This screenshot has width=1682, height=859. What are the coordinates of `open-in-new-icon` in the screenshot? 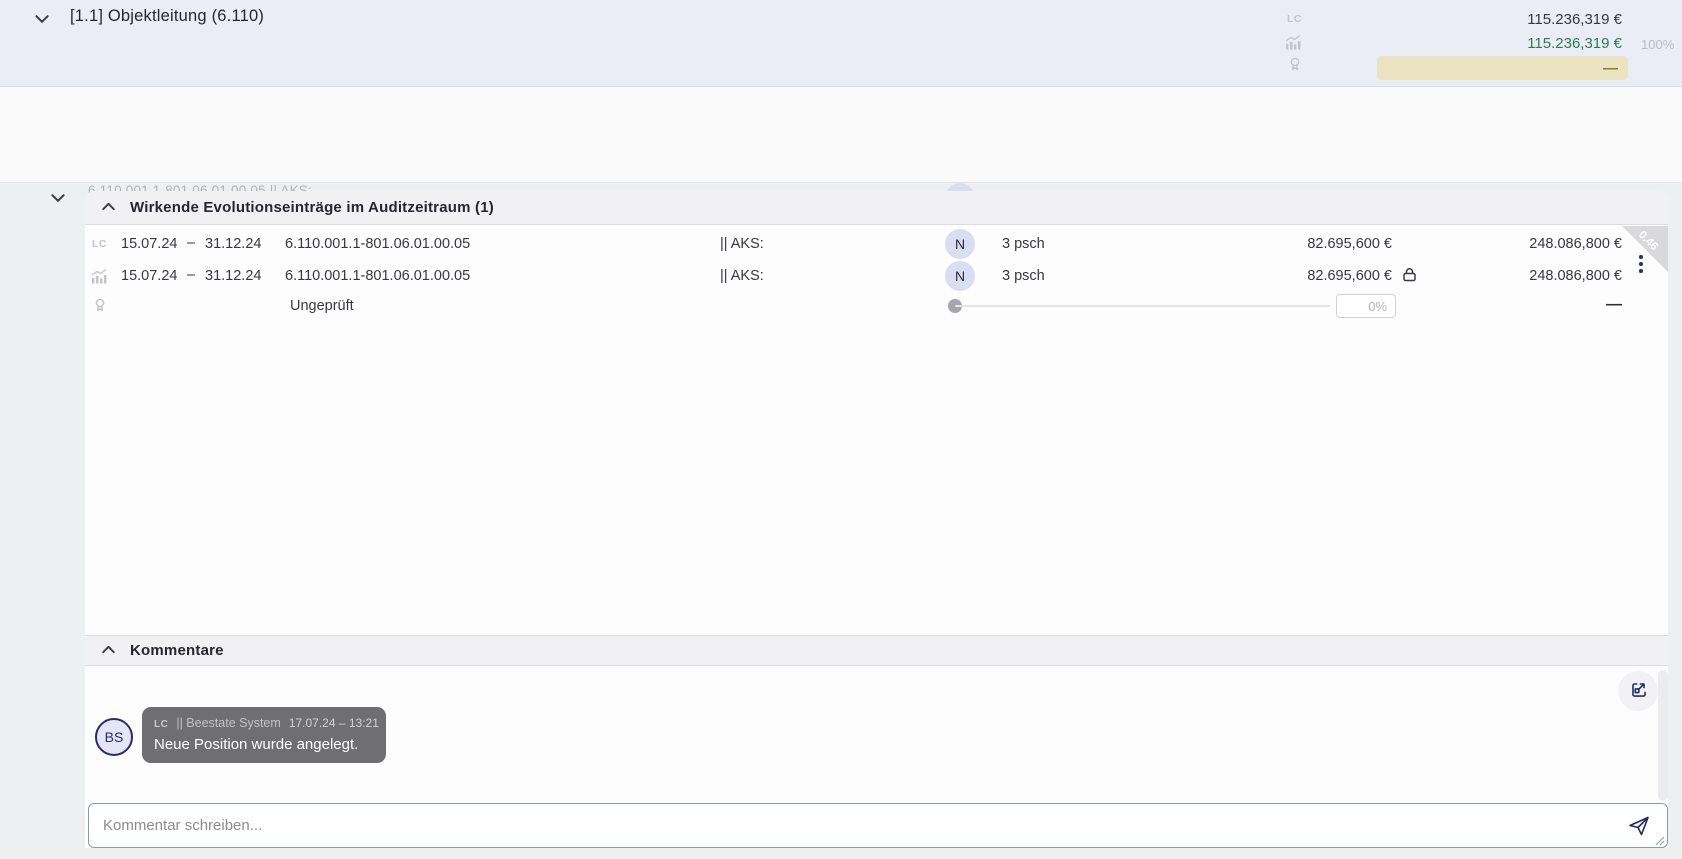 It's located at (1638, 691).